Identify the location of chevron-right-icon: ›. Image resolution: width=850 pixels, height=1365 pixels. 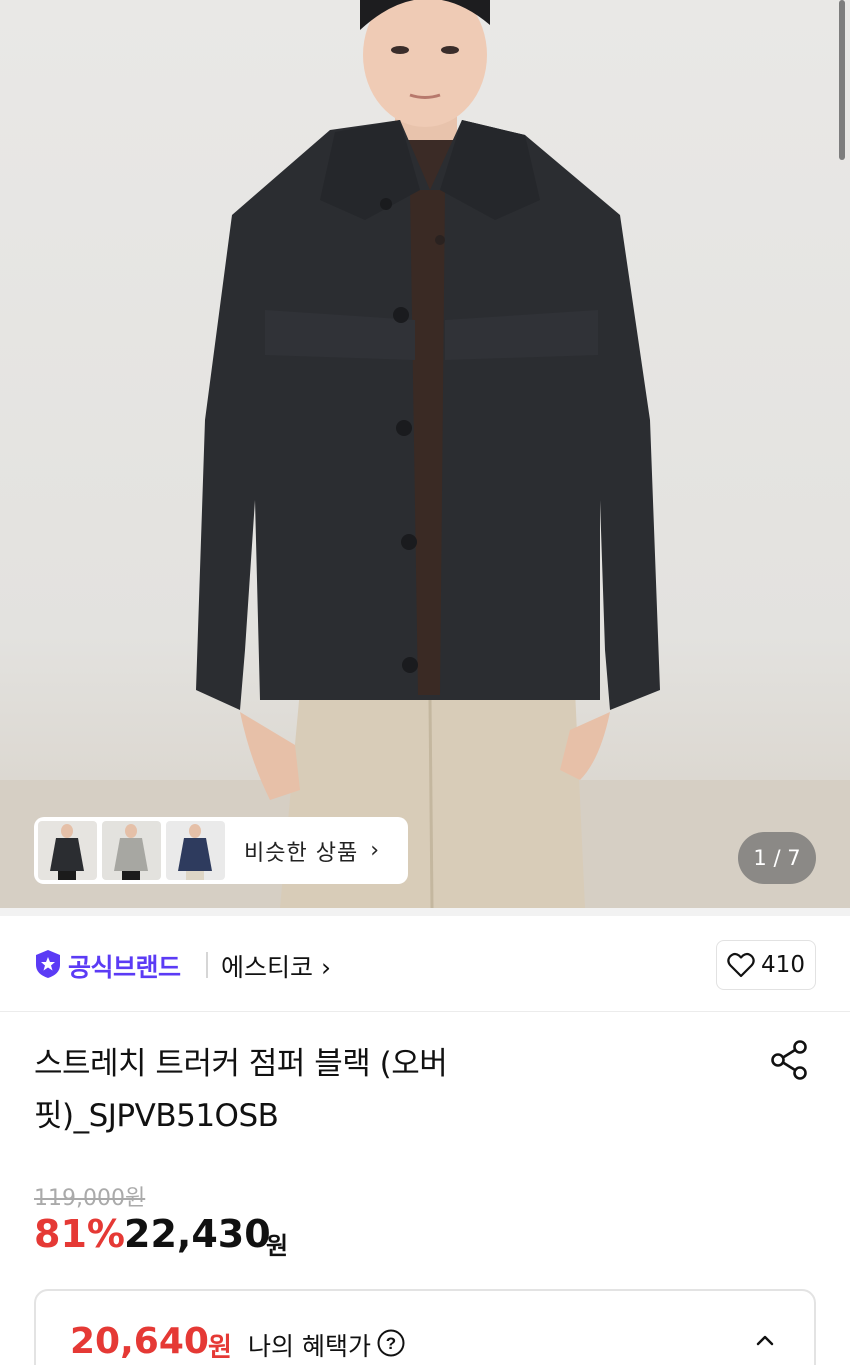
(375, 850).